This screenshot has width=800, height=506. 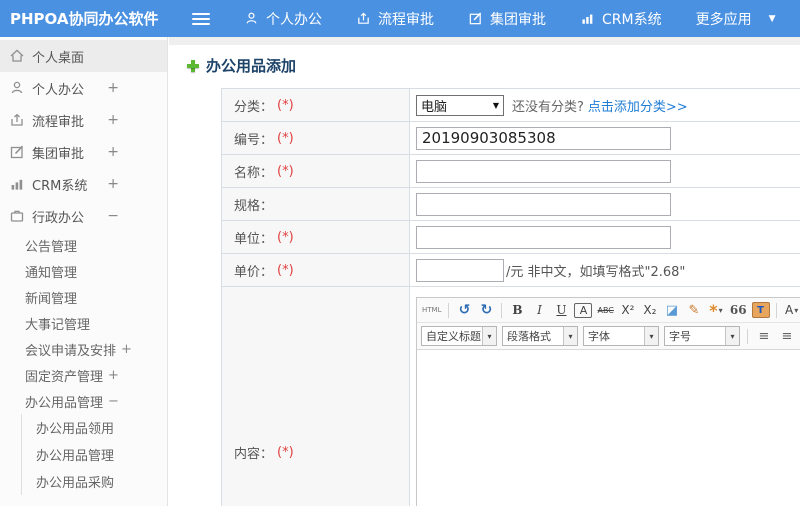 What do you see at coordinates (83, 88) in the screenshot?
I see `sidebar-item-personal-office: 个人办公 +` at bounding box center [83, 88].